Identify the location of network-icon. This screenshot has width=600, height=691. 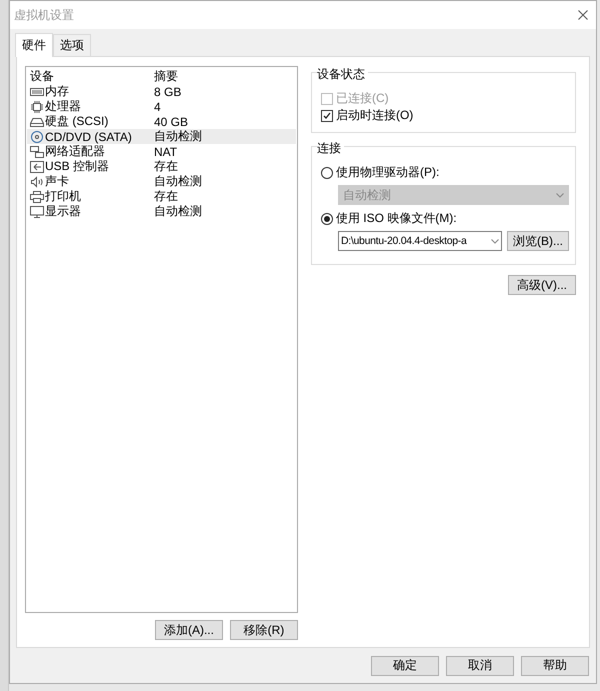
(37, 152).